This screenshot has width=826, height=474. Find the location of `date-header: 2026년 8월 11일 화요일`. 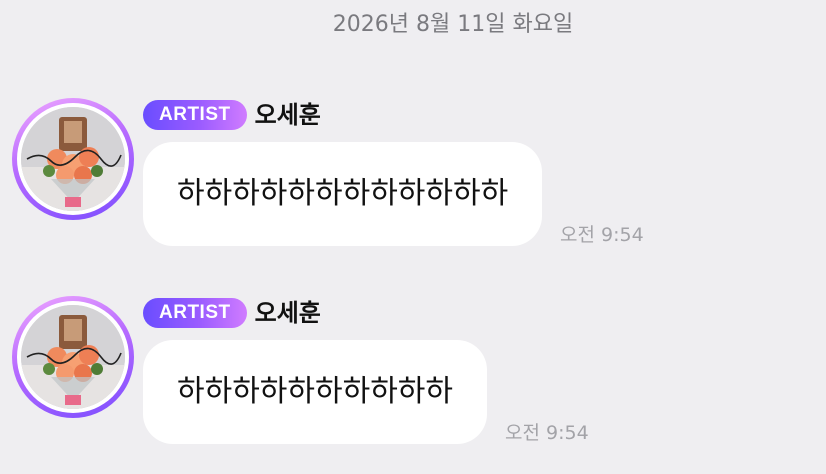

date-header: 2026년 8월 11일 화요일 is located at coordinates (453, 24).